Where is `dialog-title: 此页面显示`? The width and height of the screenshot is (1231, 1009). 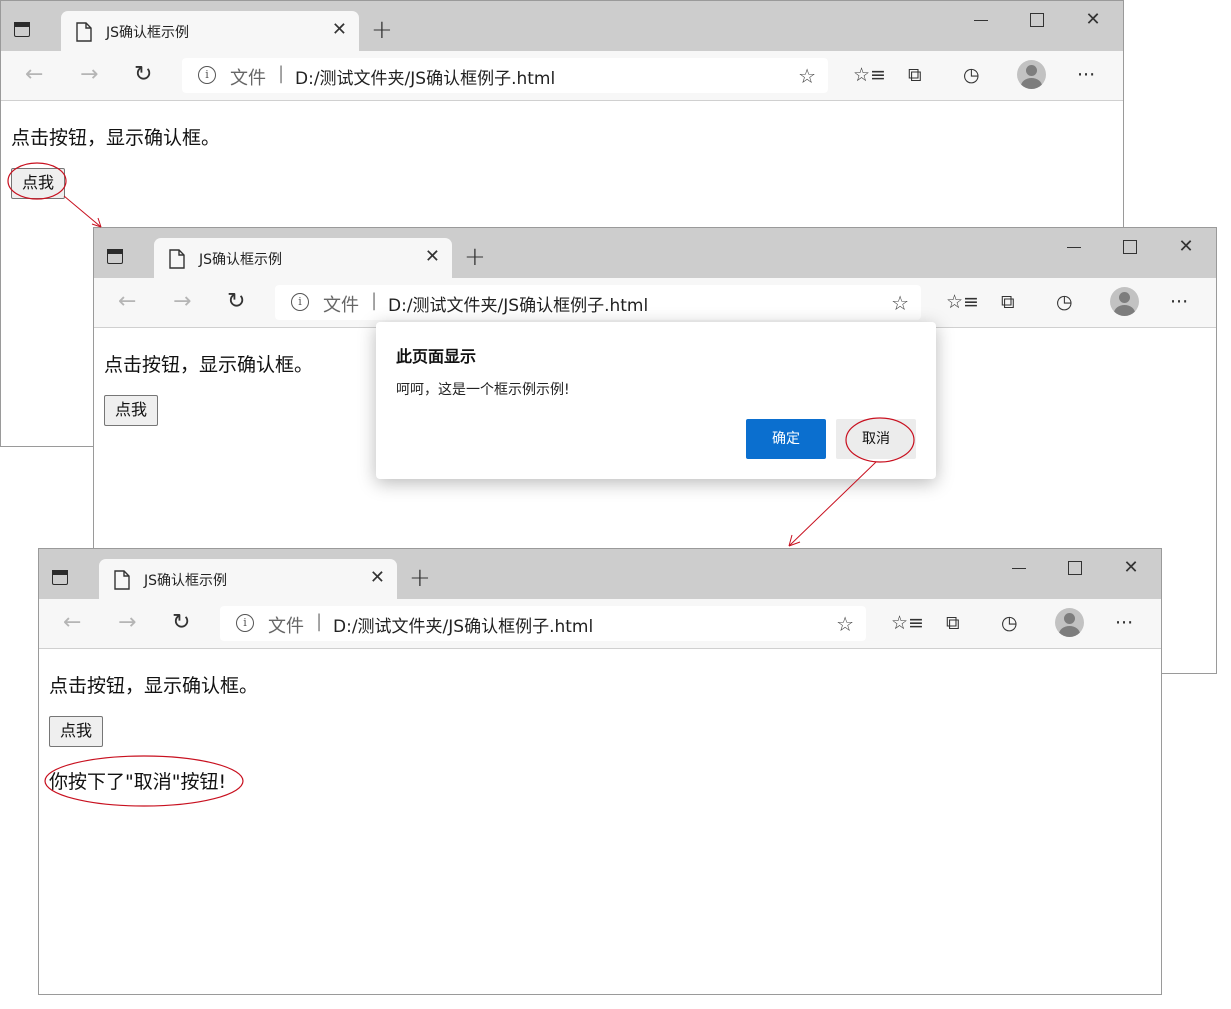 dialog-title: 此页面显示 is located at coordinates (436, 356).